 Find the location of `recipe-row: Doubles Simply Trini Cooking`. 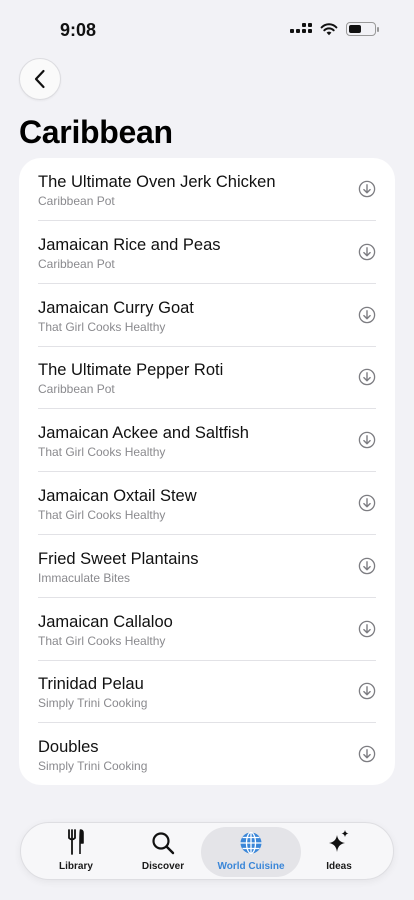

recipe-row: Doubles Simply Trini Cooking is located at coordinates (216, 754).